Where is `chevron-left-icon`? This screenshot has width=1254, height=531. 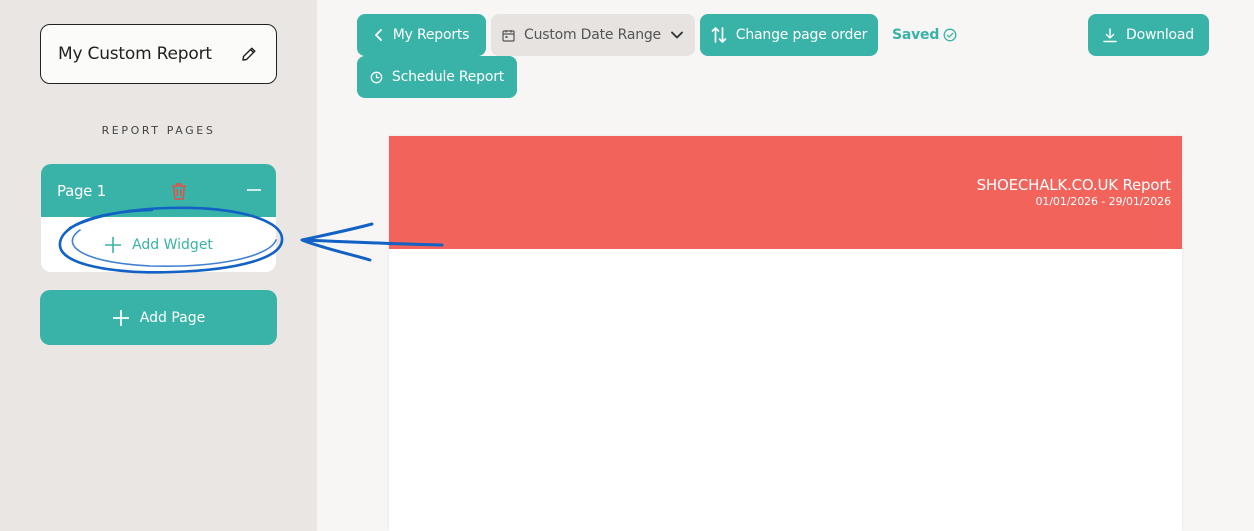
chevron-left-icon is located at coordinates (378, 35).